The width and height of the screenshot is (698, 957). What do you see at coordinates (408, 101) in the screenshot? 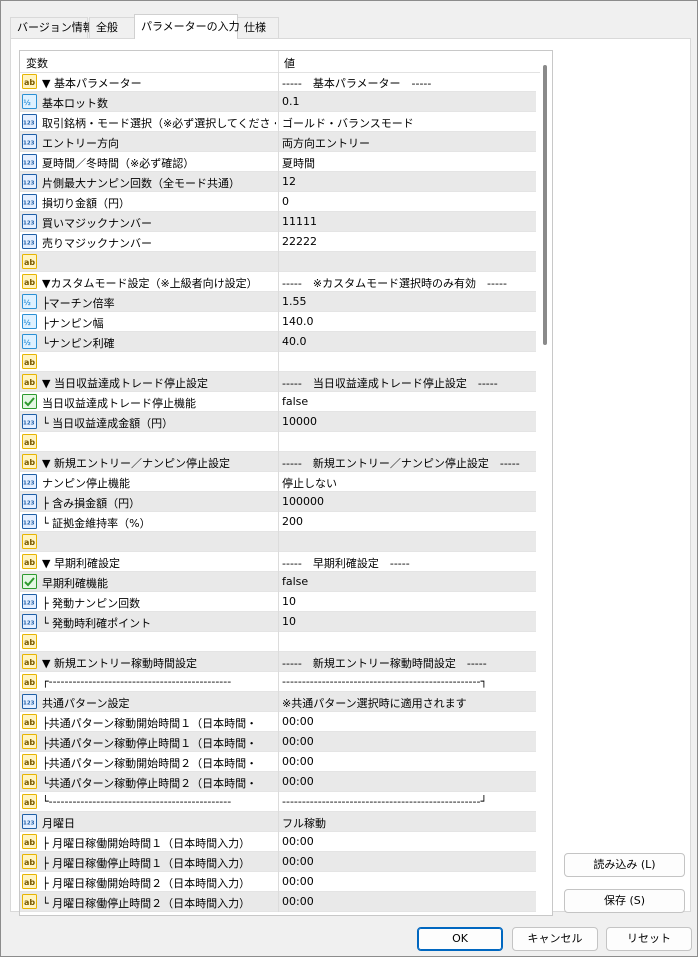
I see `parameter-value: 0.1` at bounding box center [408, 101].